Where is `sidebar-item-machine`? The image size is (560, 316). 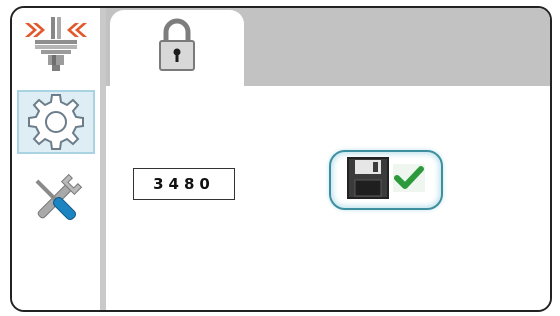 sidebar-item-machine is located at coordinates (56, 44).